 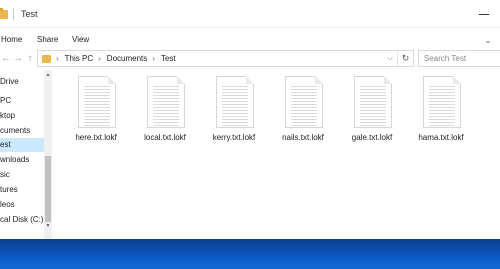 What do you see at coordinates (303, 137) in the screenshot?
I see `file-name: nails.txt.lokf` at bounding box center [303, 137].